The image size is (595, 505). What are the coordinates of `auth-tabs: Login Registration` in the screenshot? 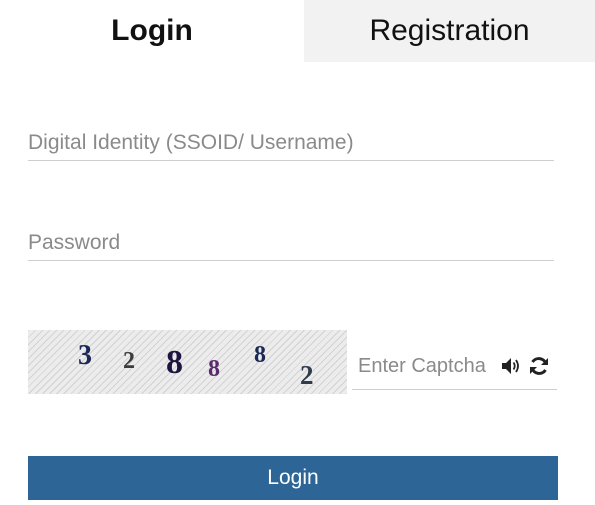 It's located at (297, 31).